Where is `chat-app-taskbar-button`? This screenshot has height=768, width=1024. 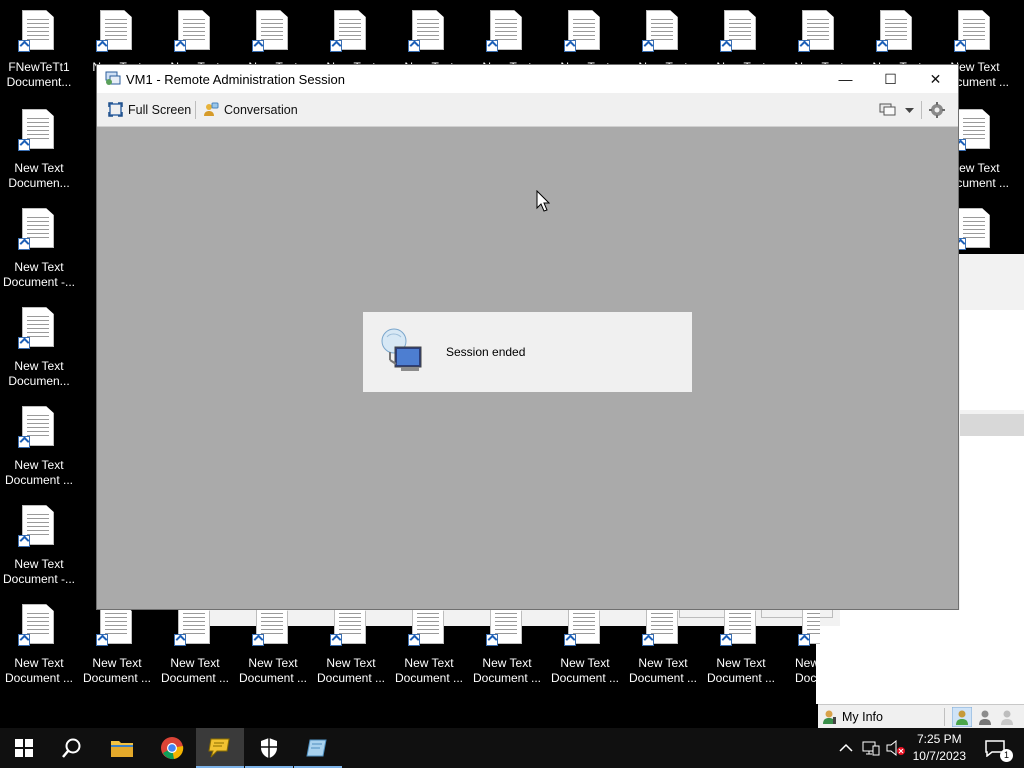
chat-app-taskbar-button is located at coordinates (220, 748).